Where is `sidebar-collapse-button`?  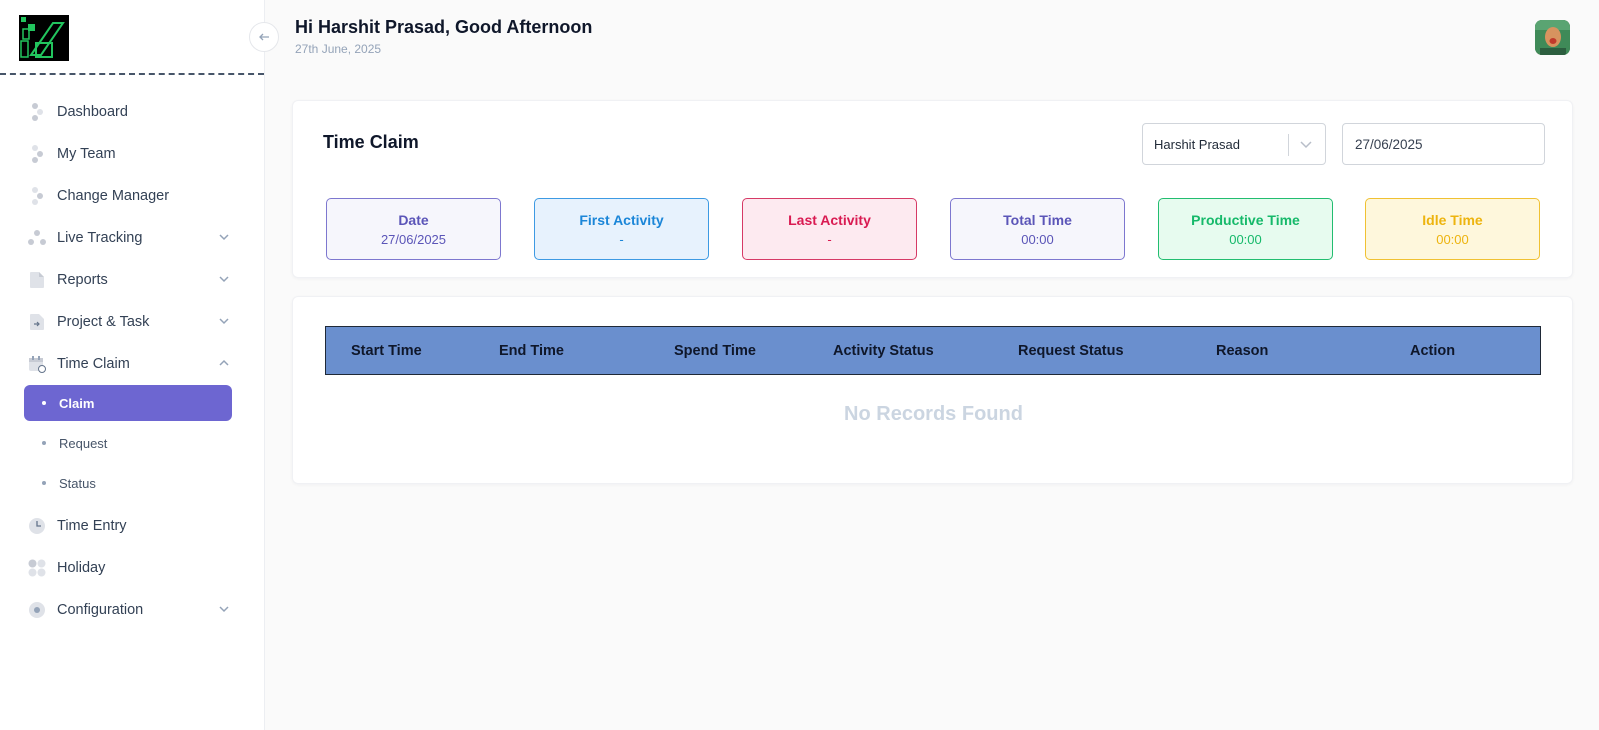 sidebar-collapse-button is located at coordinates (264, 37).